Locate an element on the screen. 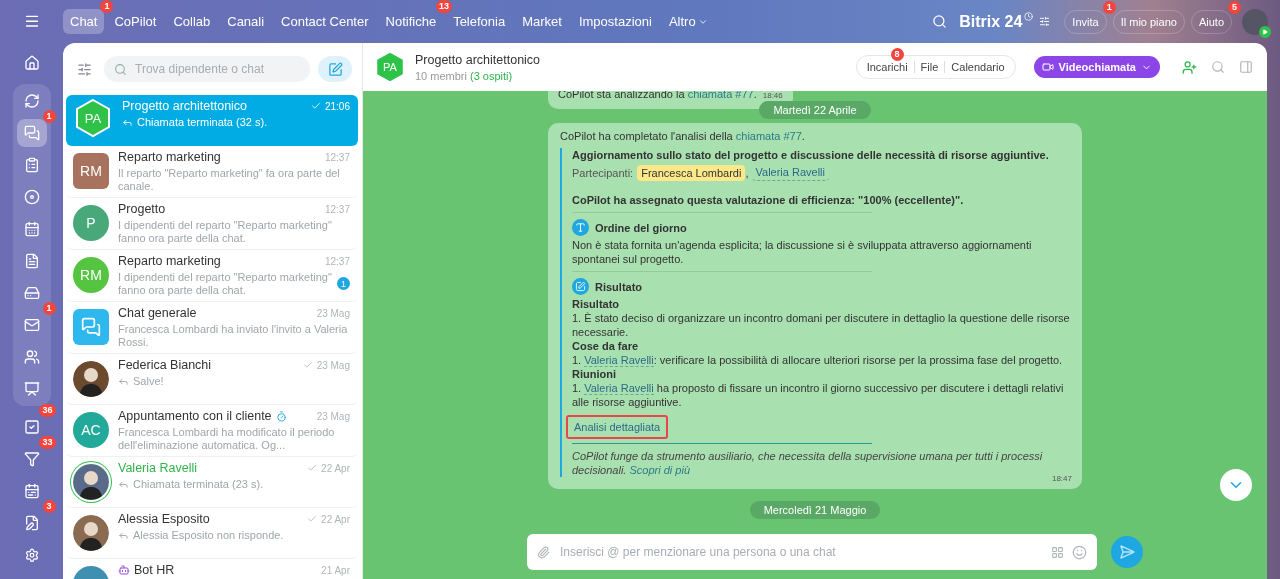  message-time: 18:47 is located at coordinates (1061, 479).